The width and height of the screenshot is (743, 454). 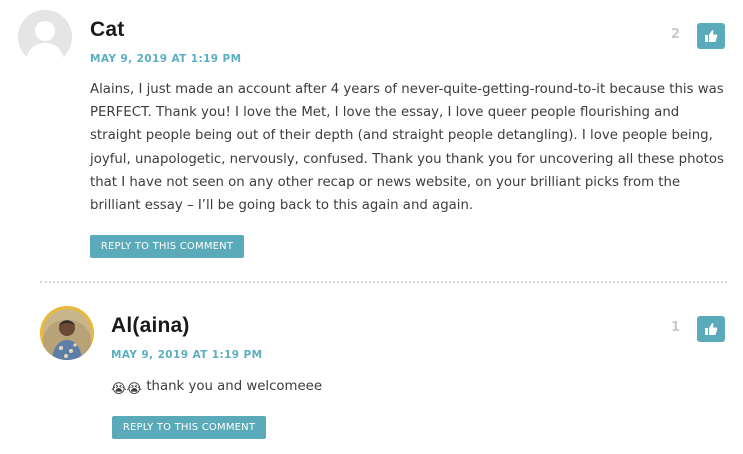 What do you see at coordinates (675, 327) in the screenshot?
I see `vote-count: 1` at bounding box center [675, 327].